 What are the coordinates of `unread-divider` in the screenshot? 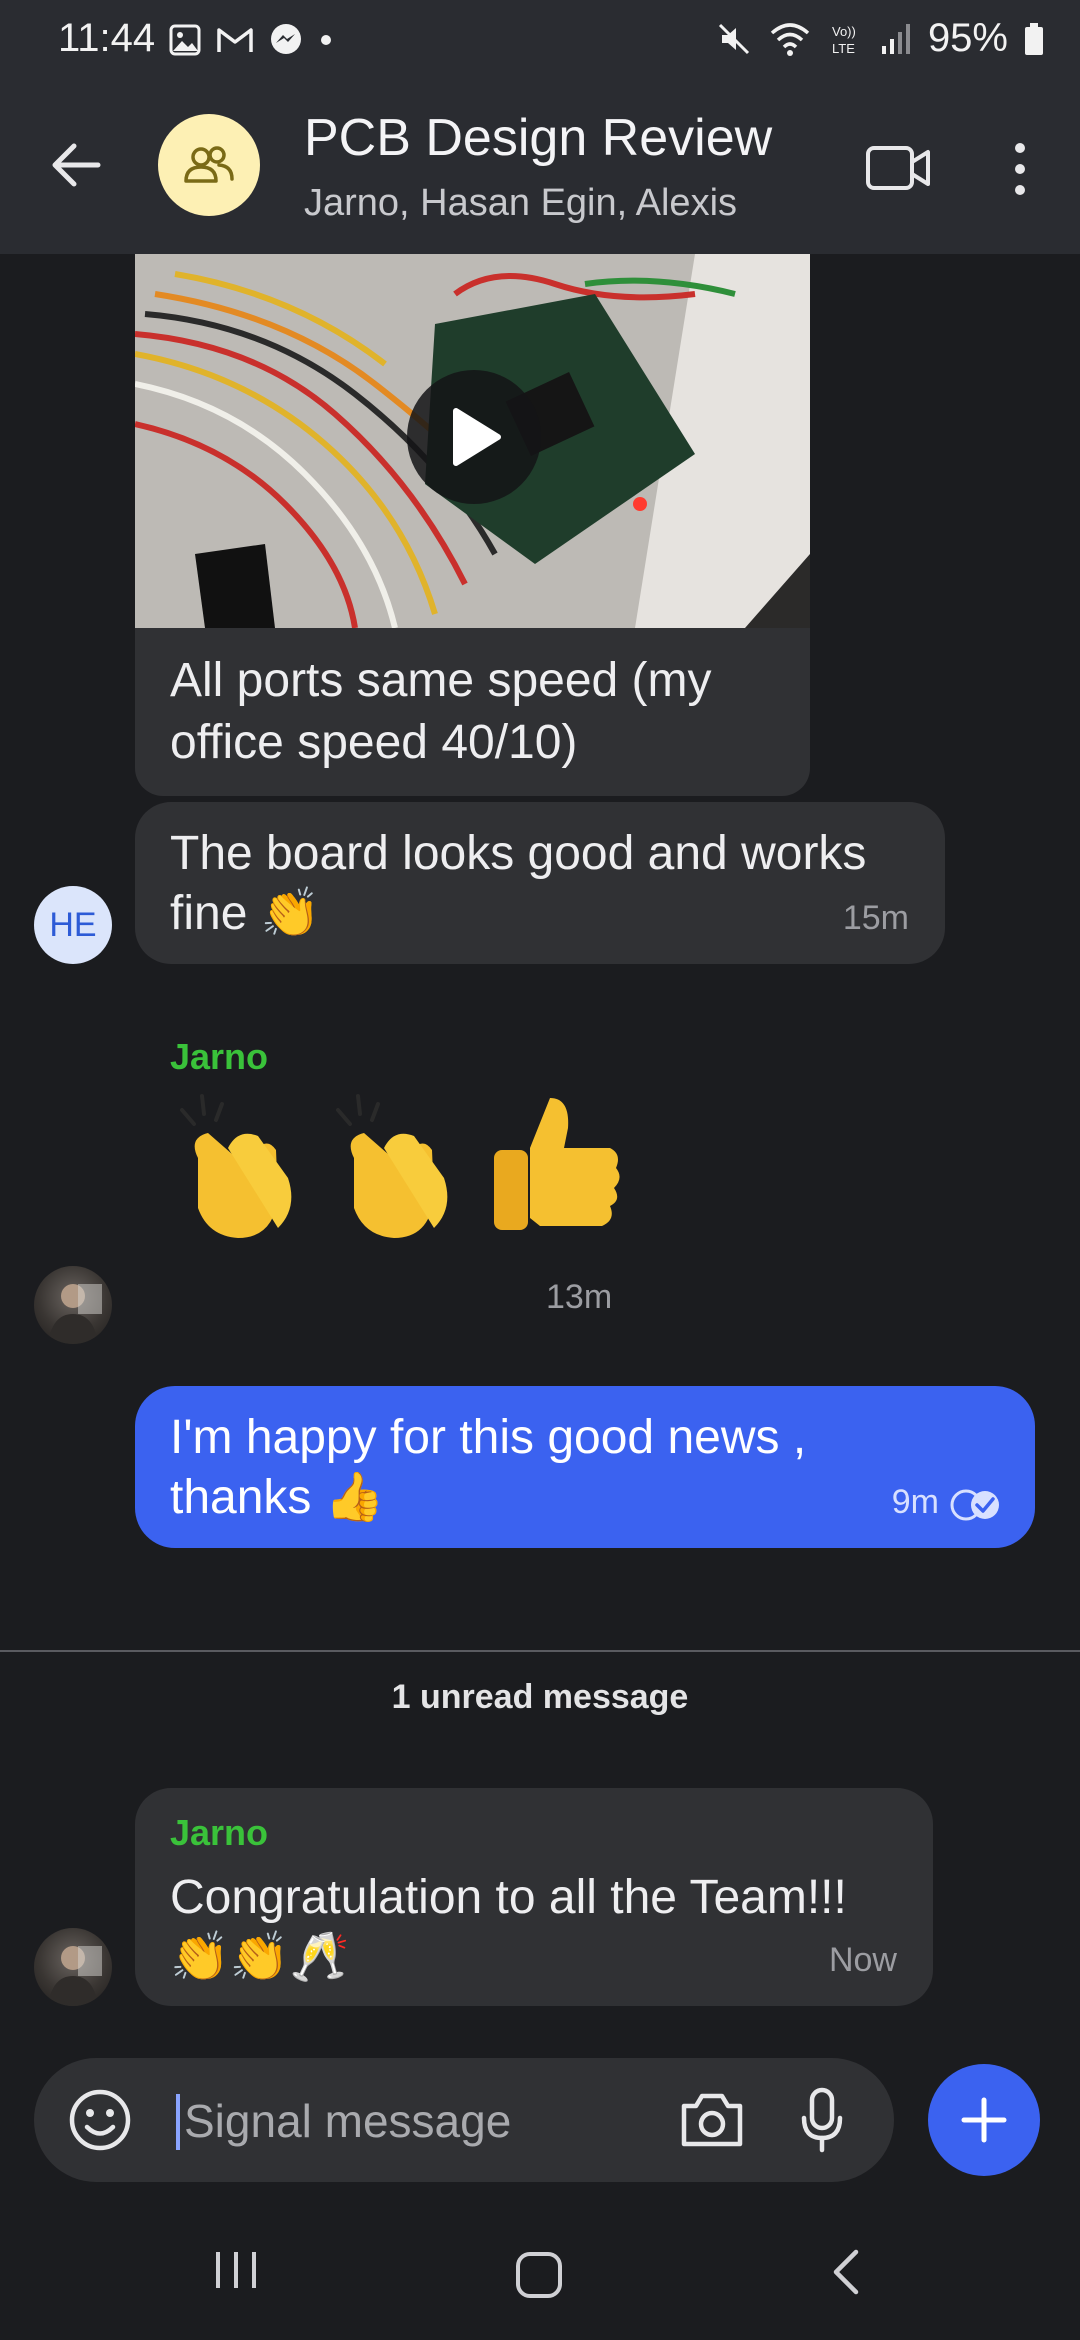 It's located at (540, 1651).